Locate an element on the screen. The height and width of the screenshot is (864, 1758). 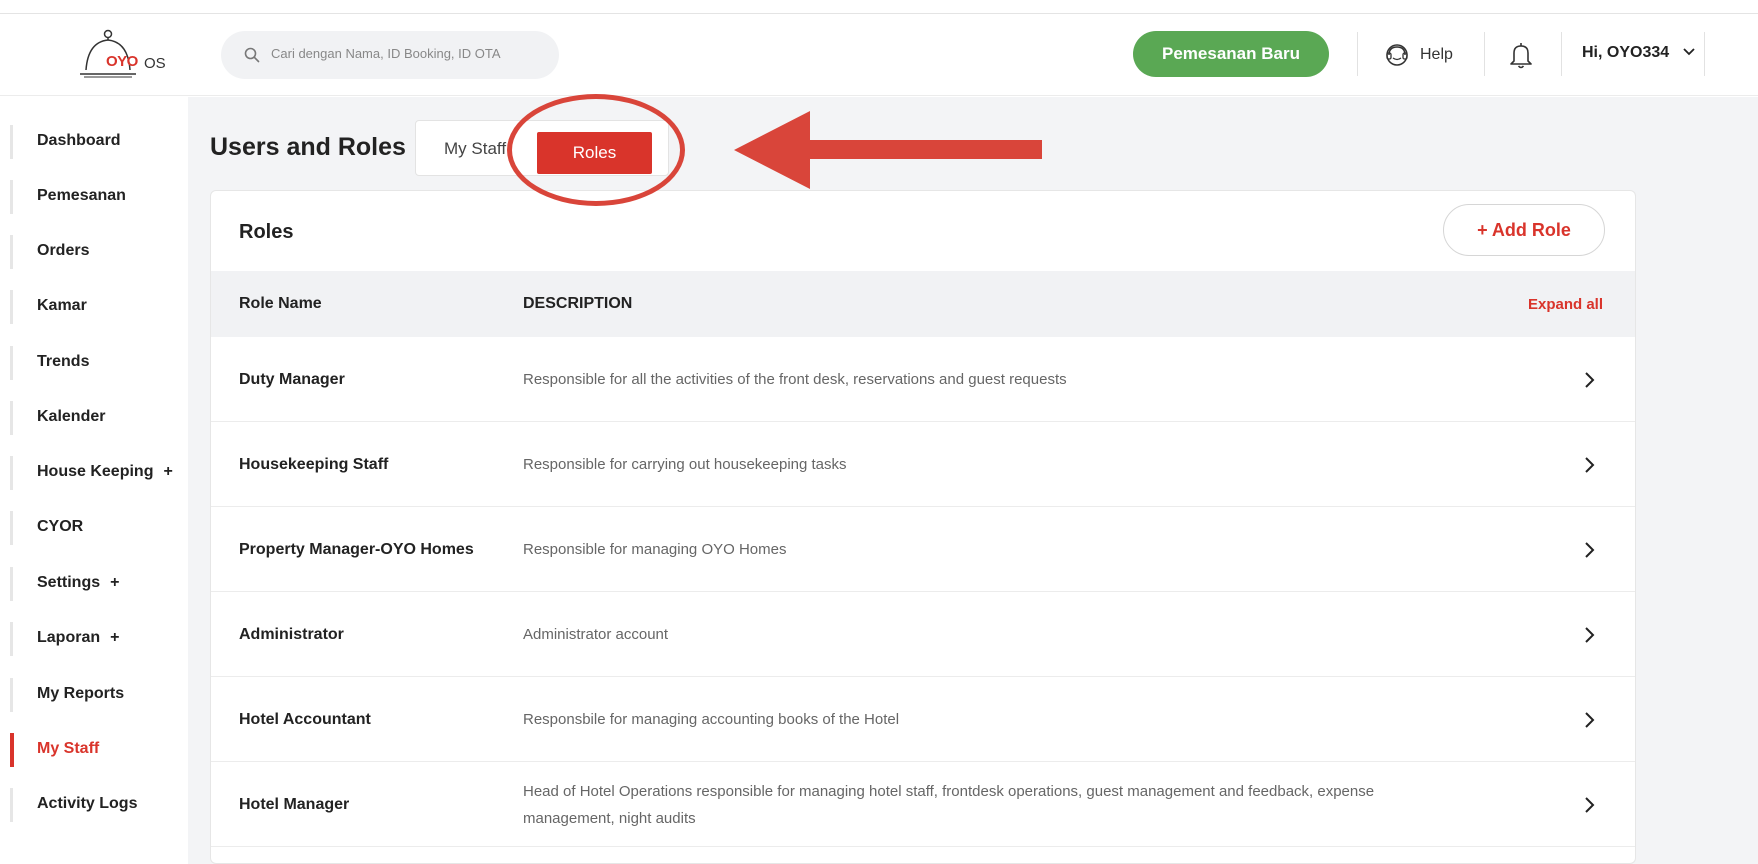
role-name: Hotel Accountant is located at coordinates (305, 719).